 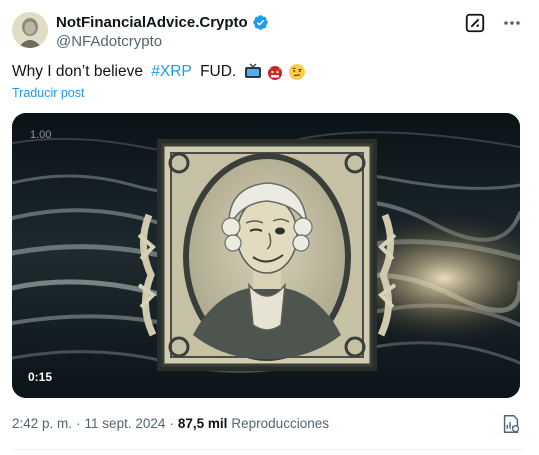 I want to click on avatar-image, so click(x=30, y=30).